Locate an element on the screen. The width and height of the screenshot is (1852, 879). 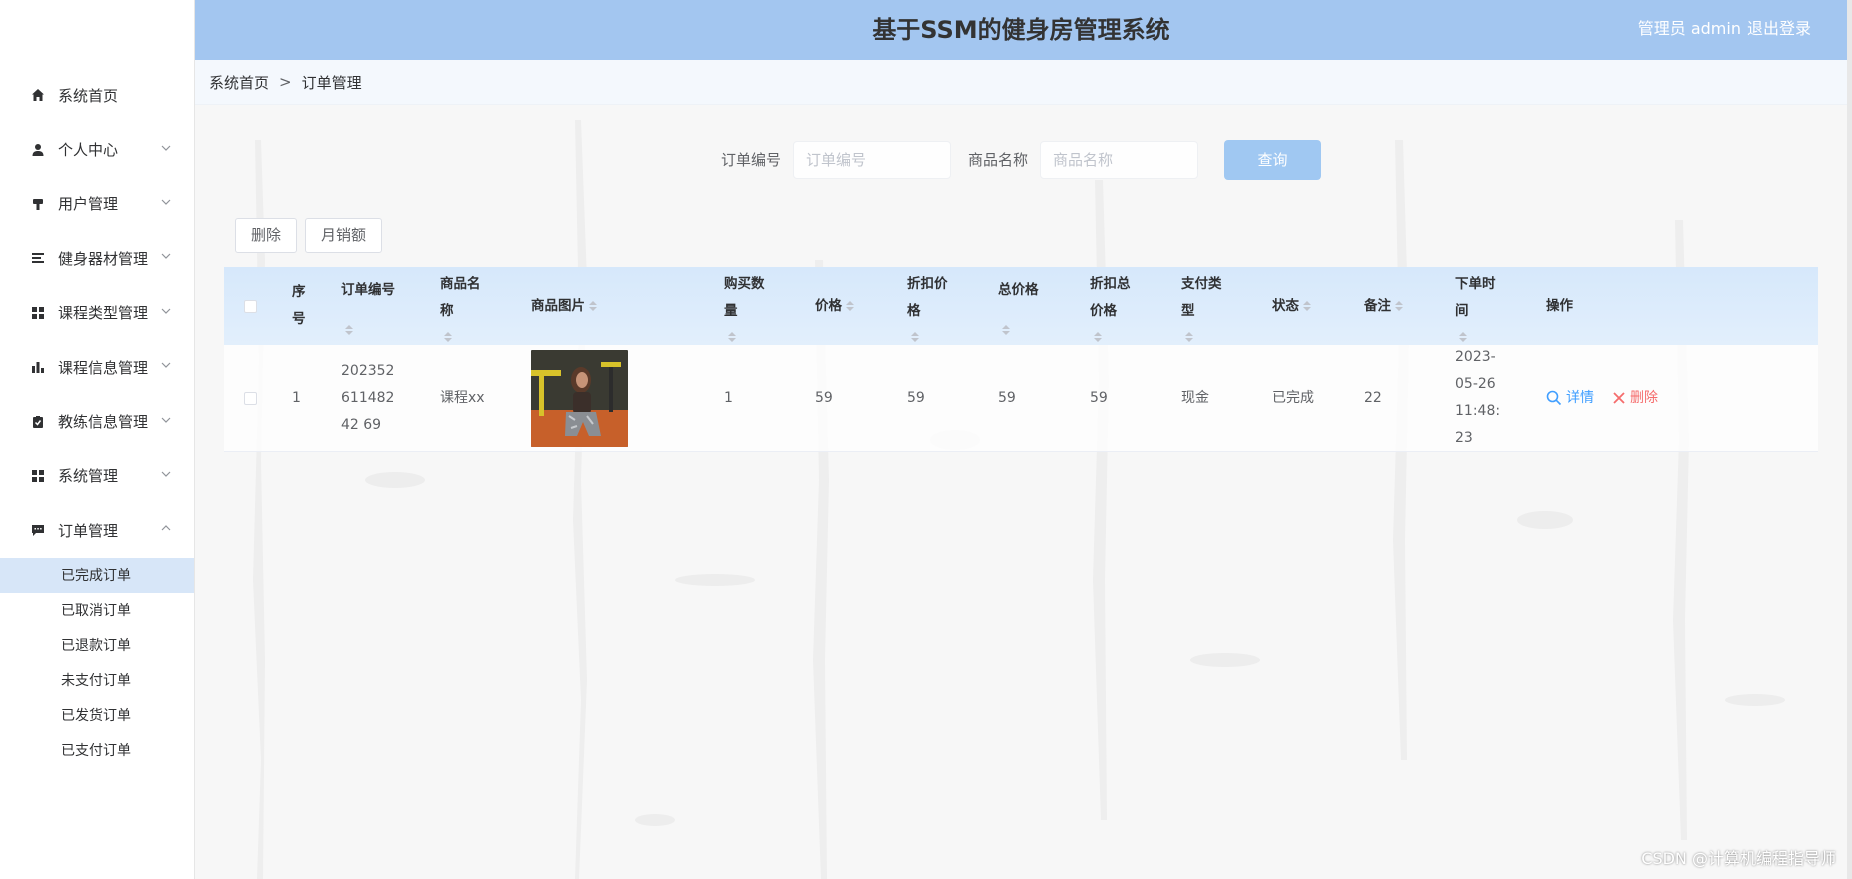
row-quantity: 1 is located at coordinates (728, 397).